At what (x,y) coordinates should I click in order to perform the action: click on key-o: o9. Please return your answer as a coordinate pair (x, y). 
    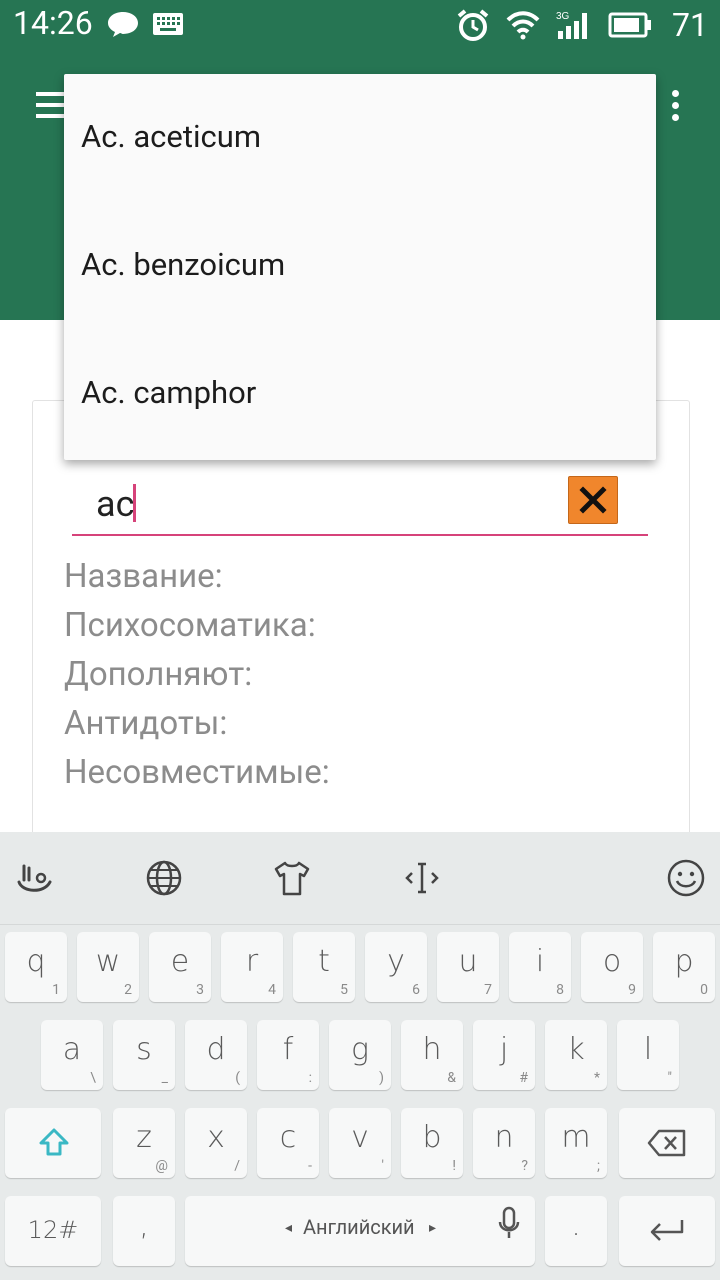
    Looking at the image, I should click on (612, 967).